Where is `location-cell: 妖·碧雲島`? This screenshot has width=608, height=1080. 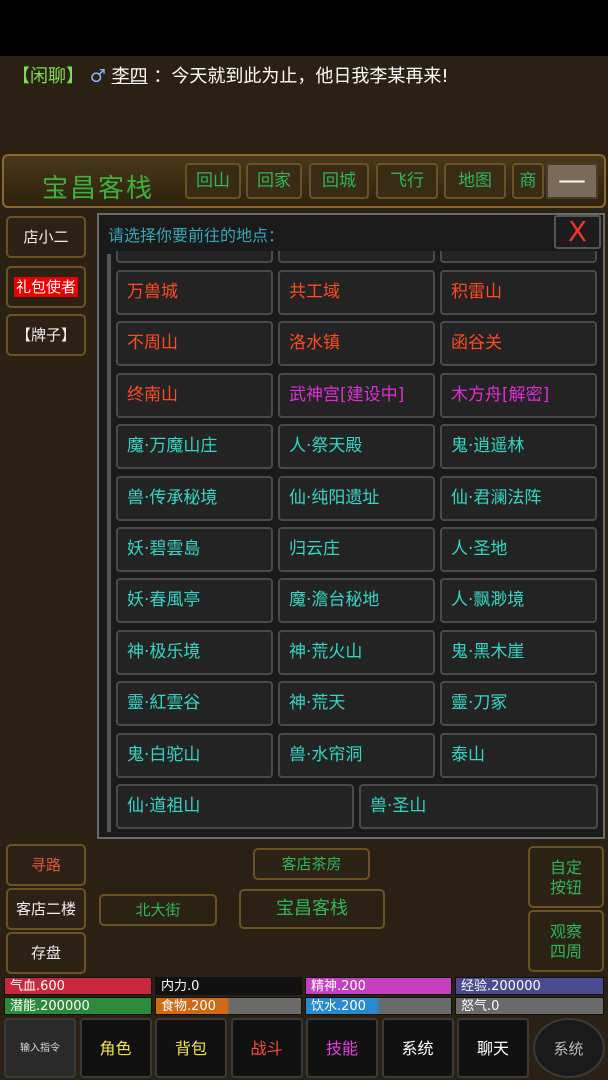 location-cell: 妖·碧雲島 is located at coordinates (194, 549).